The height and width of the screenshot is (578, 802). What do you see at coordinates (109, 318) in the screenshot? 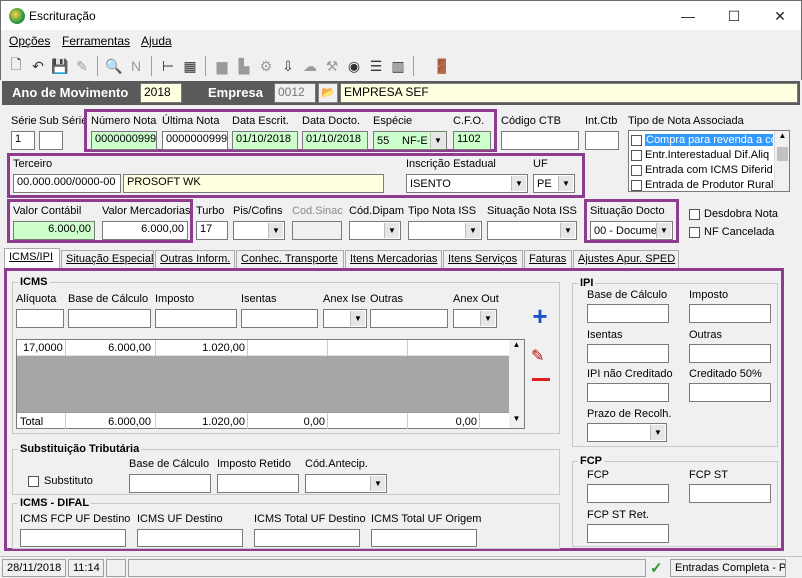
I see `base-calculo-field` at bounding box center [109, 318].